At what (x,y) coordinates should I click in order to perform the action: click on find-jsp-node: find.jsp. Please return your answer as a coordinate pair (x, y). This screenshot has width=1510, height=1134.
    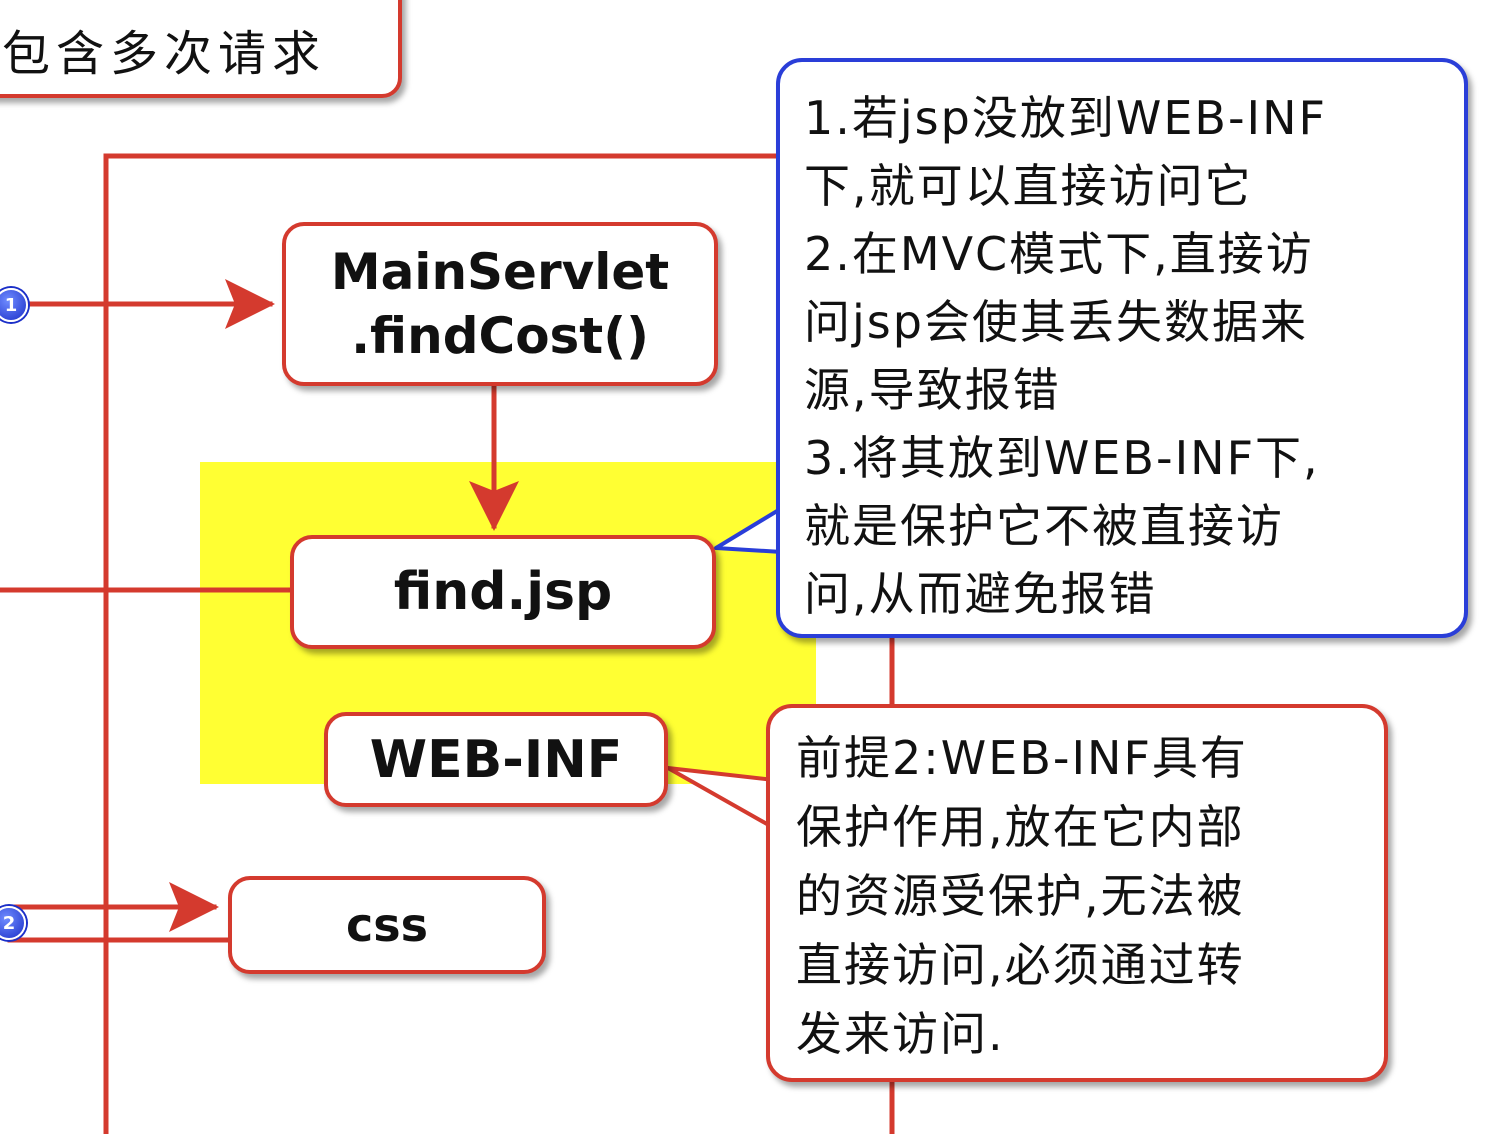
    Looking at the image, I should click on (503, 592).